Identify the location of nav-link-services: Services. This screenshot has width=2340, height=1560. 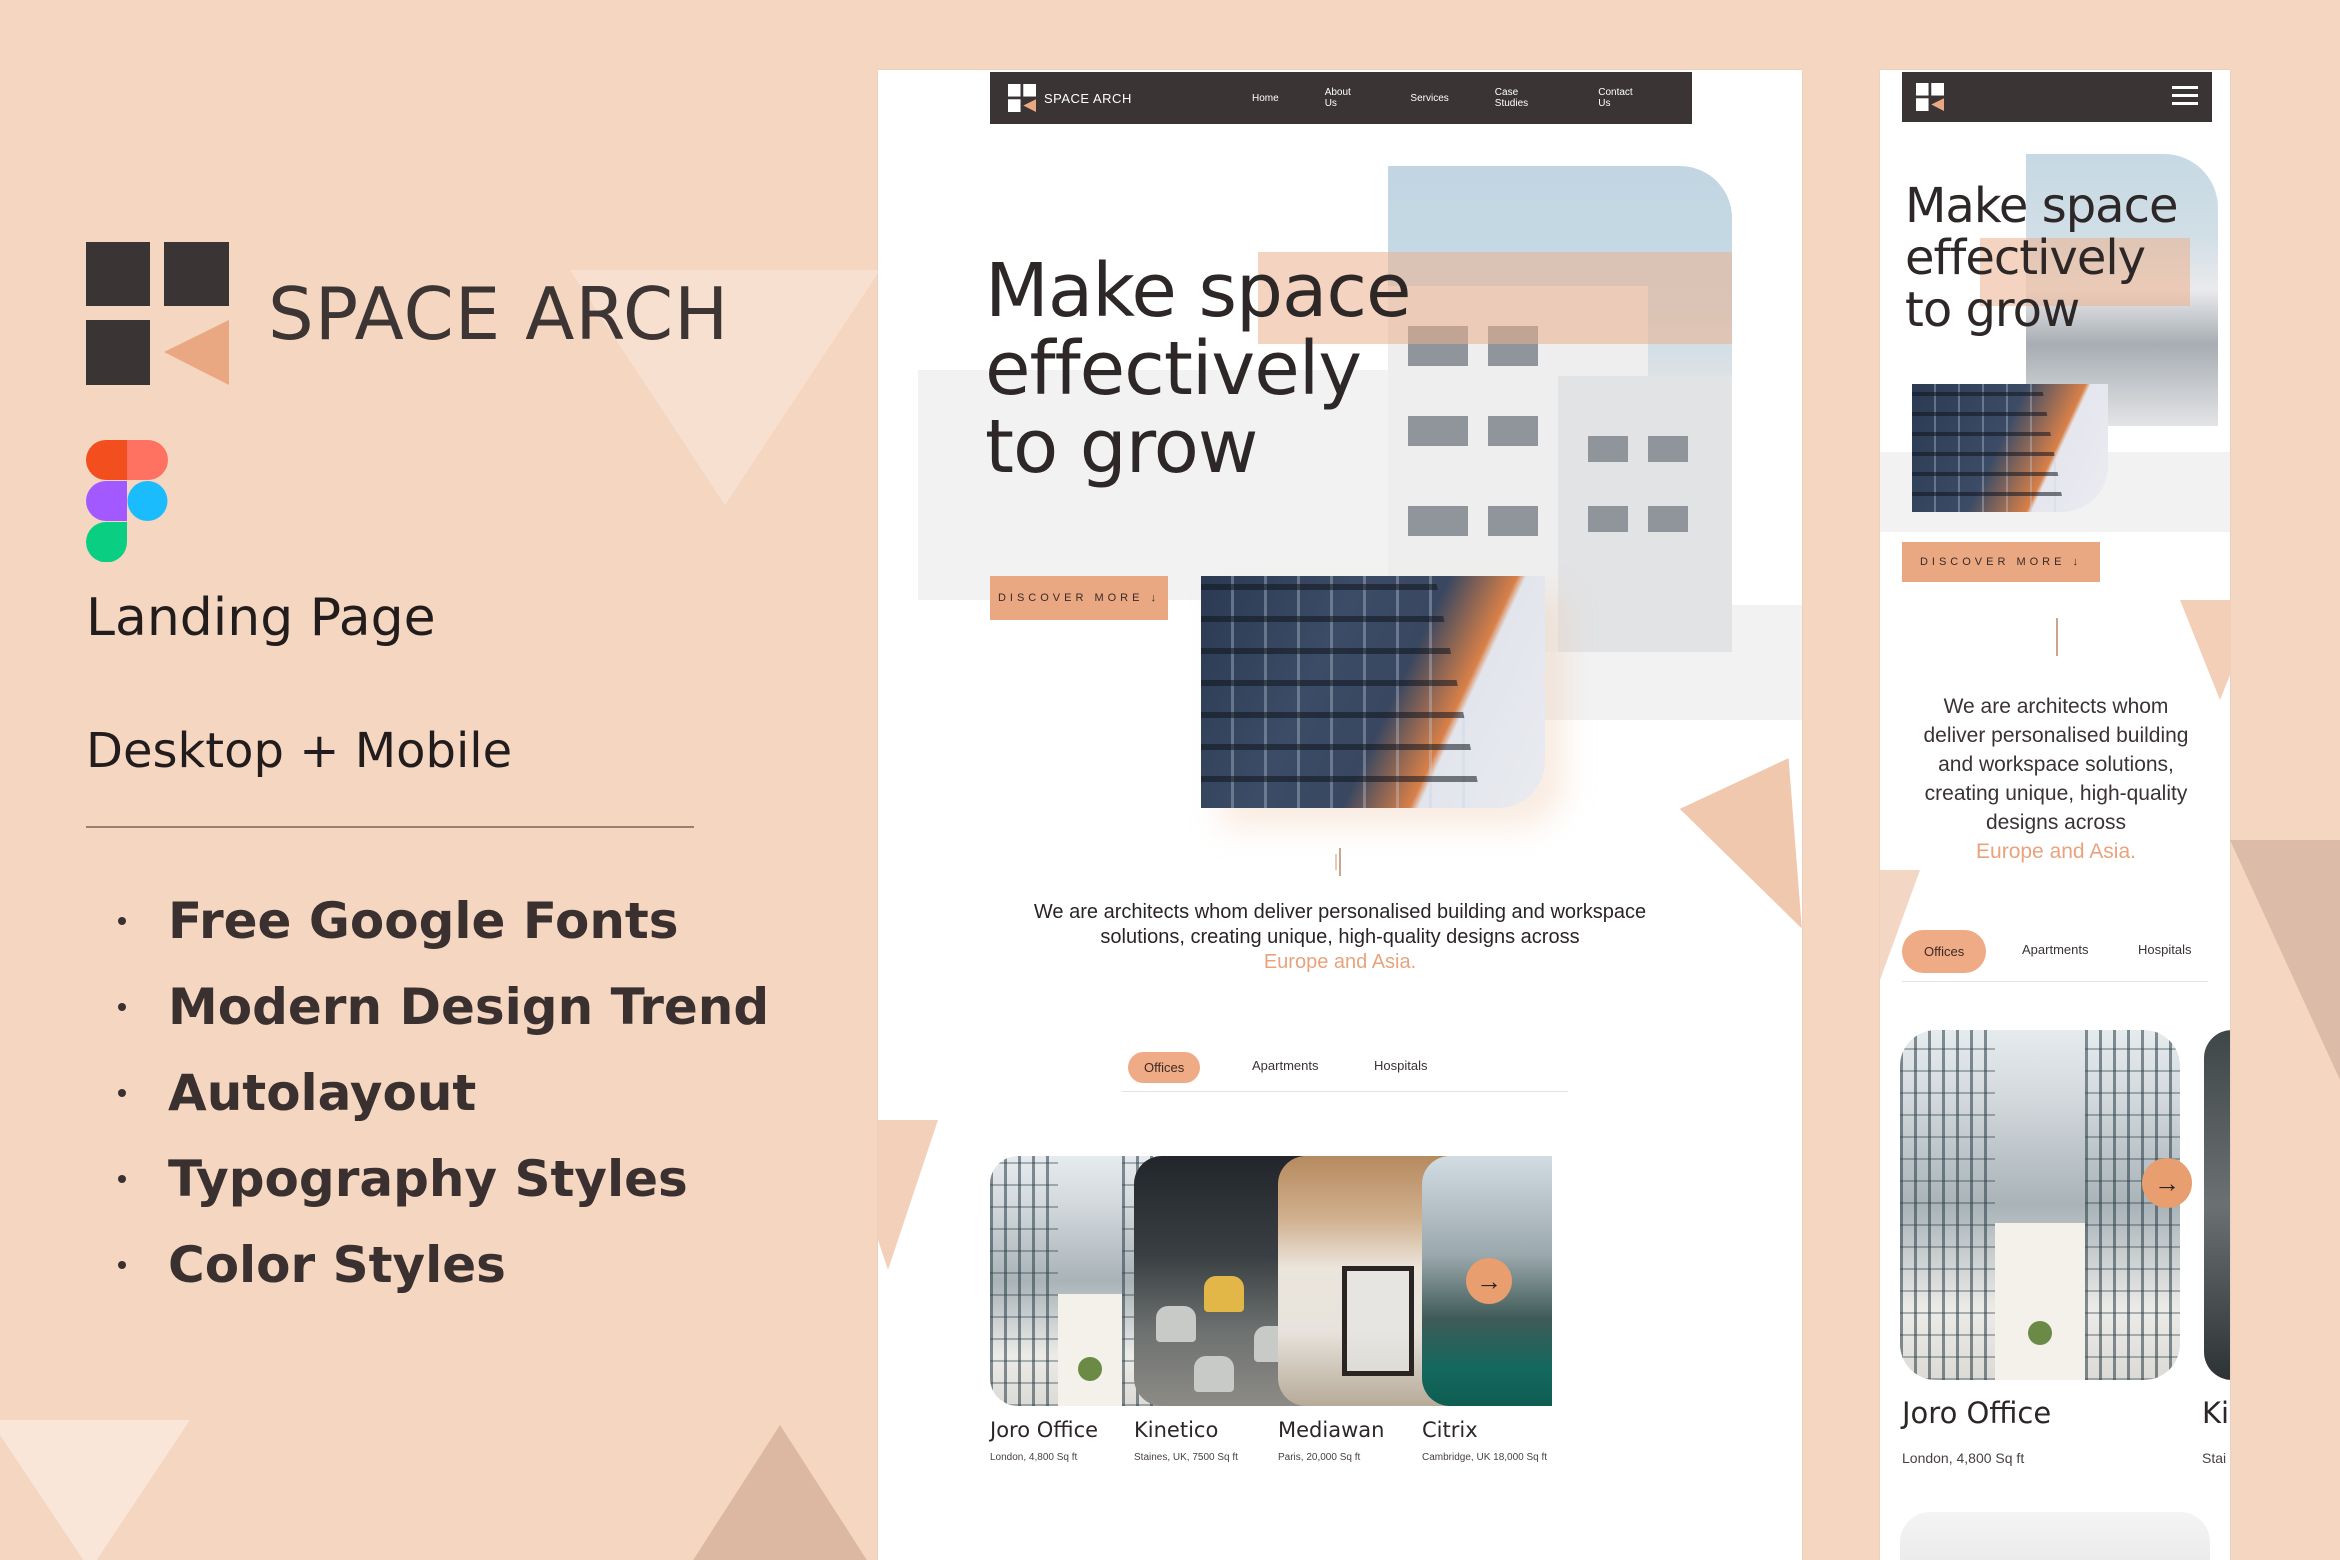
(1429, 98).